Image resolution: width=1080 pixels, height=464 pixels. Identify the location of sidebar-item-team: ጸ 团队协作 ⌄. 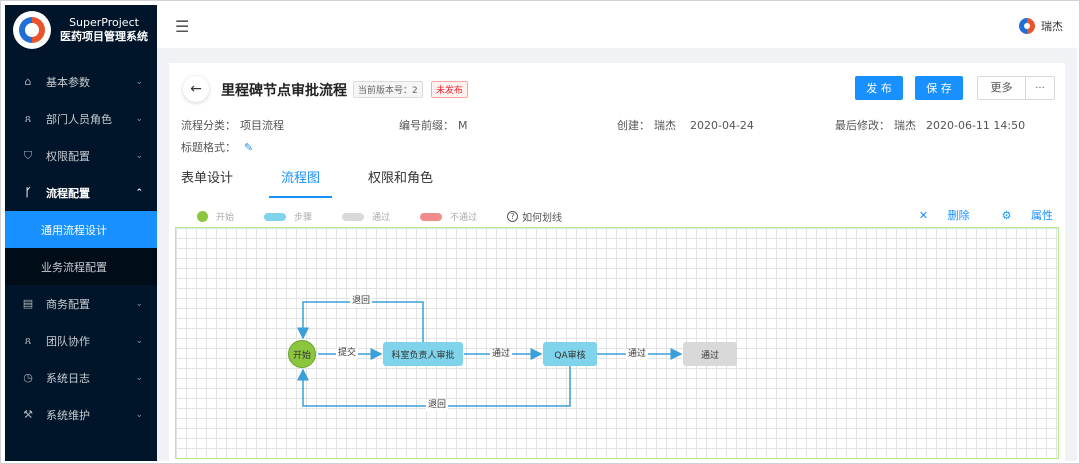
(81, 340).